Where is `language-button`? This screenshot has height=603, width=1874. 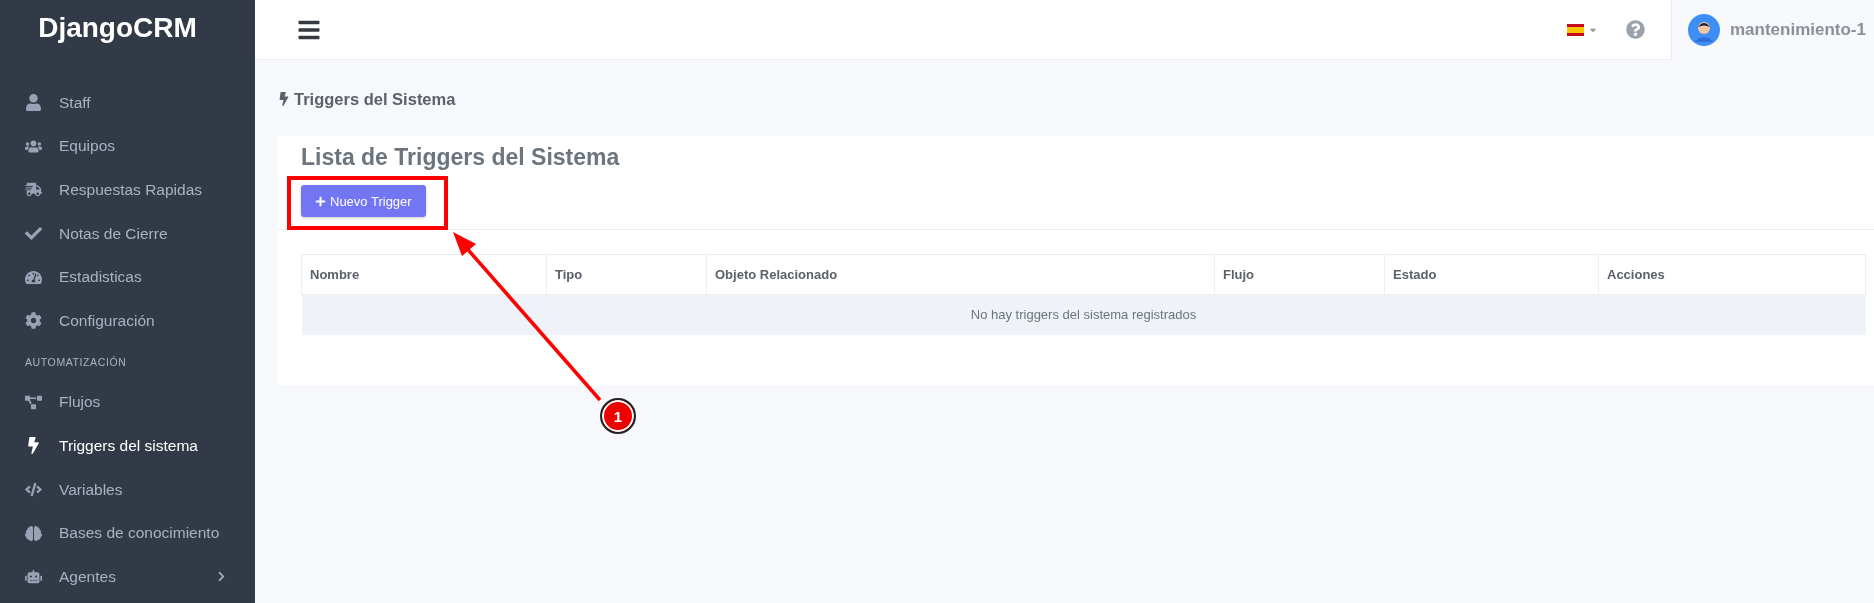
language-button is located at coordinates (1582, 29).